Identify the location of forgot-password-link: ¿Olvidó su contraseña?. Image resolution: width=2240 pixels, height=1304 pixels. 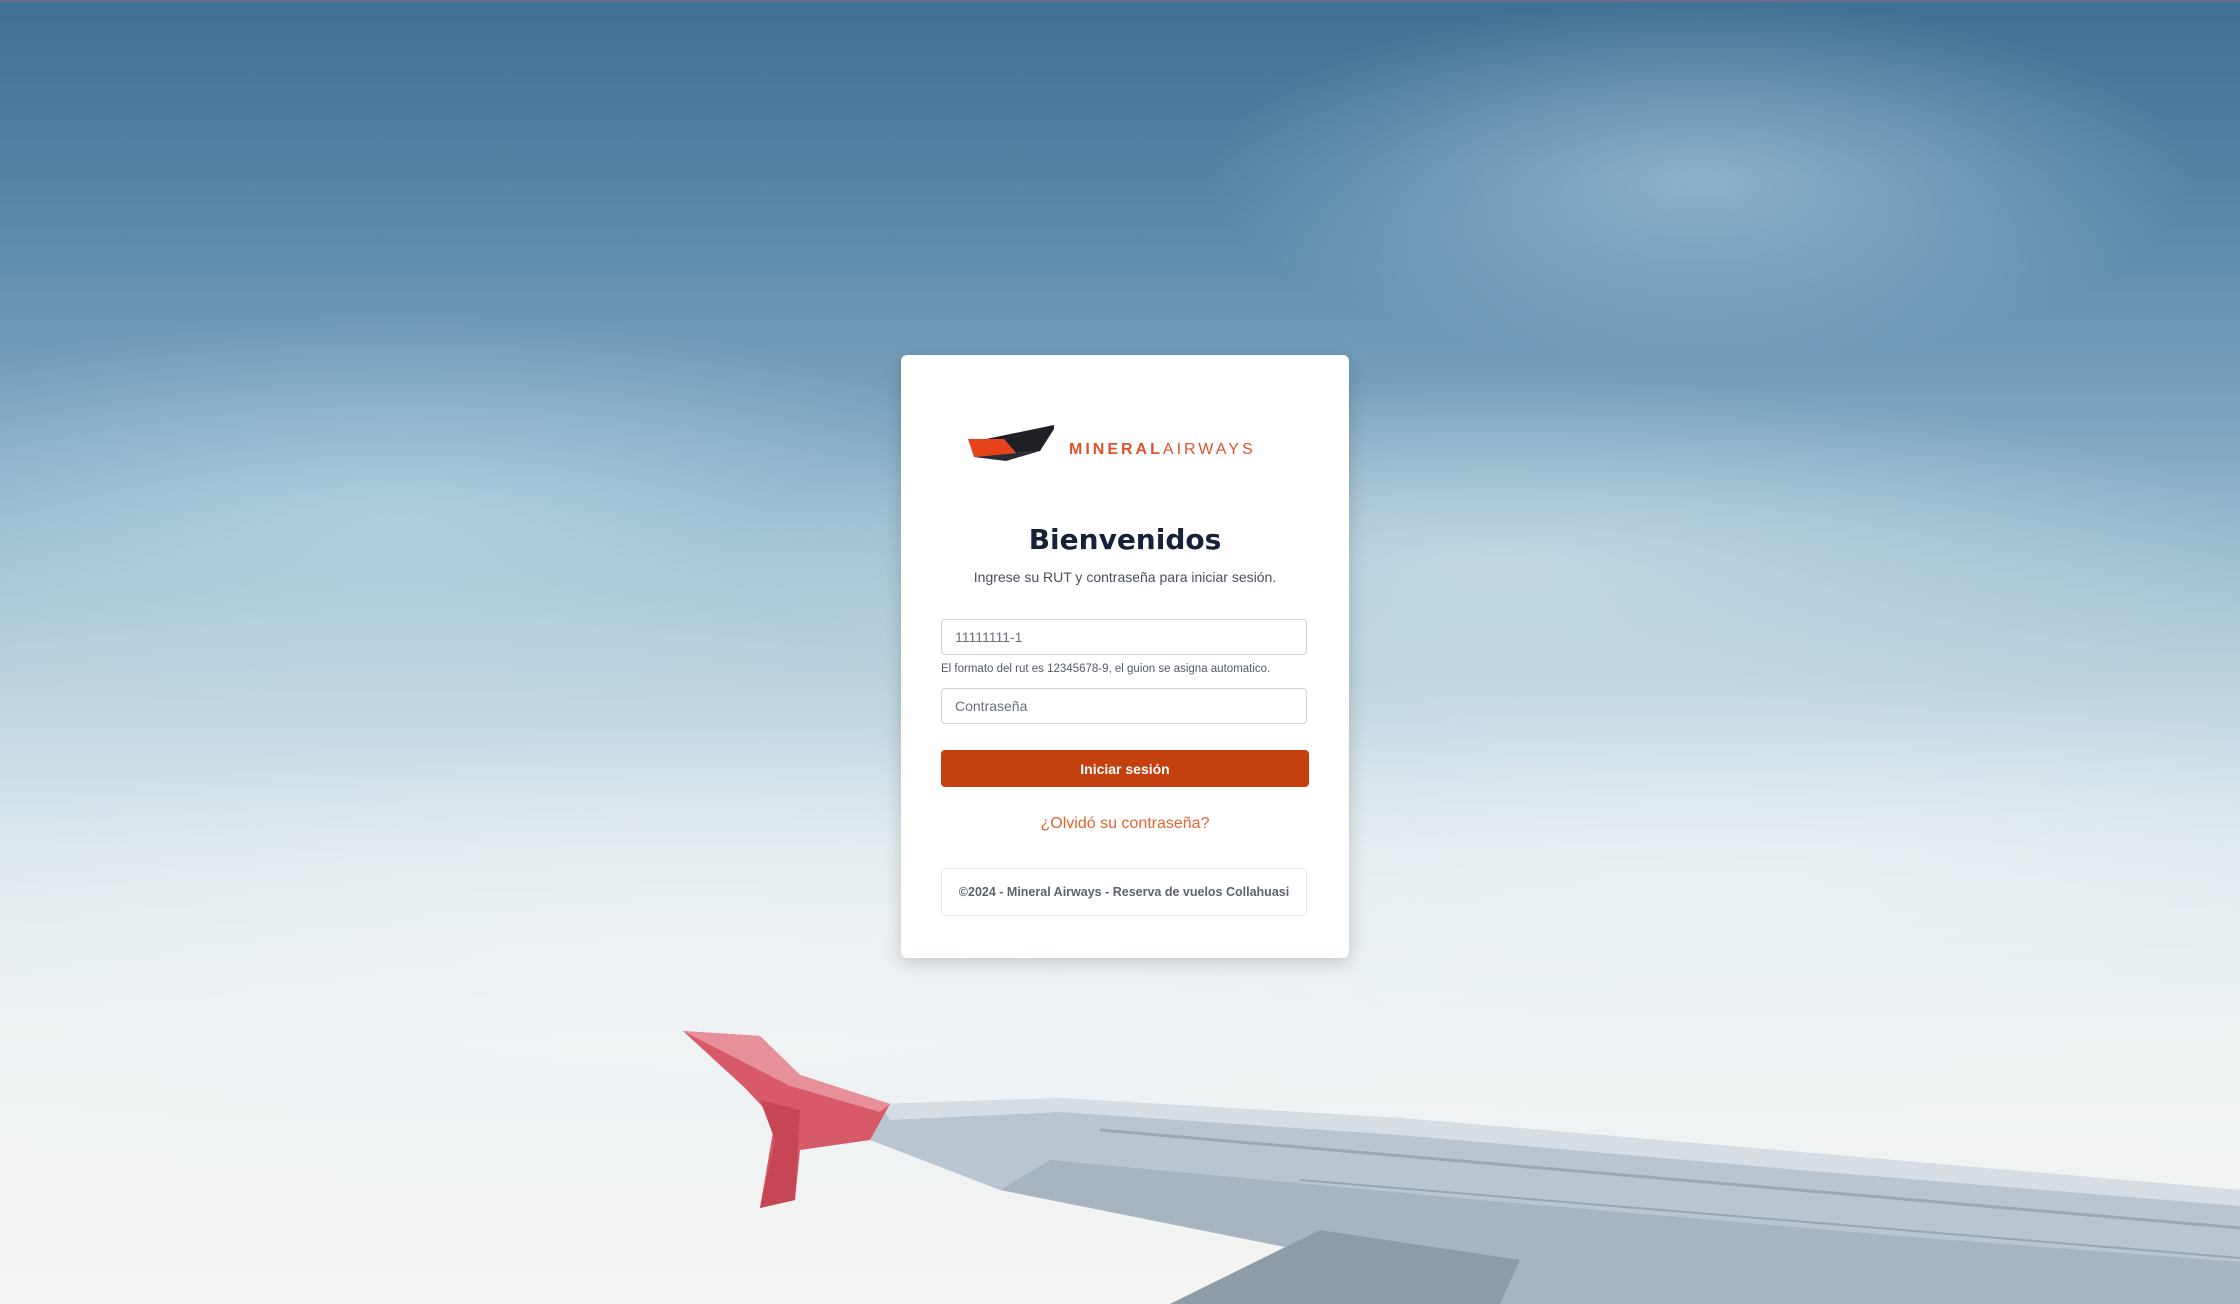
(1125, 824).